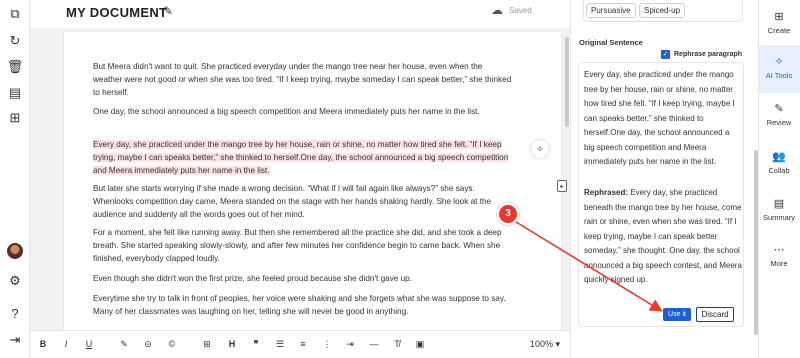 Image resolution: width=800 pixels, height=358 pixels. Describe the element at coordinates (15, 251) in the screenshot. I see `avatar` at that location.